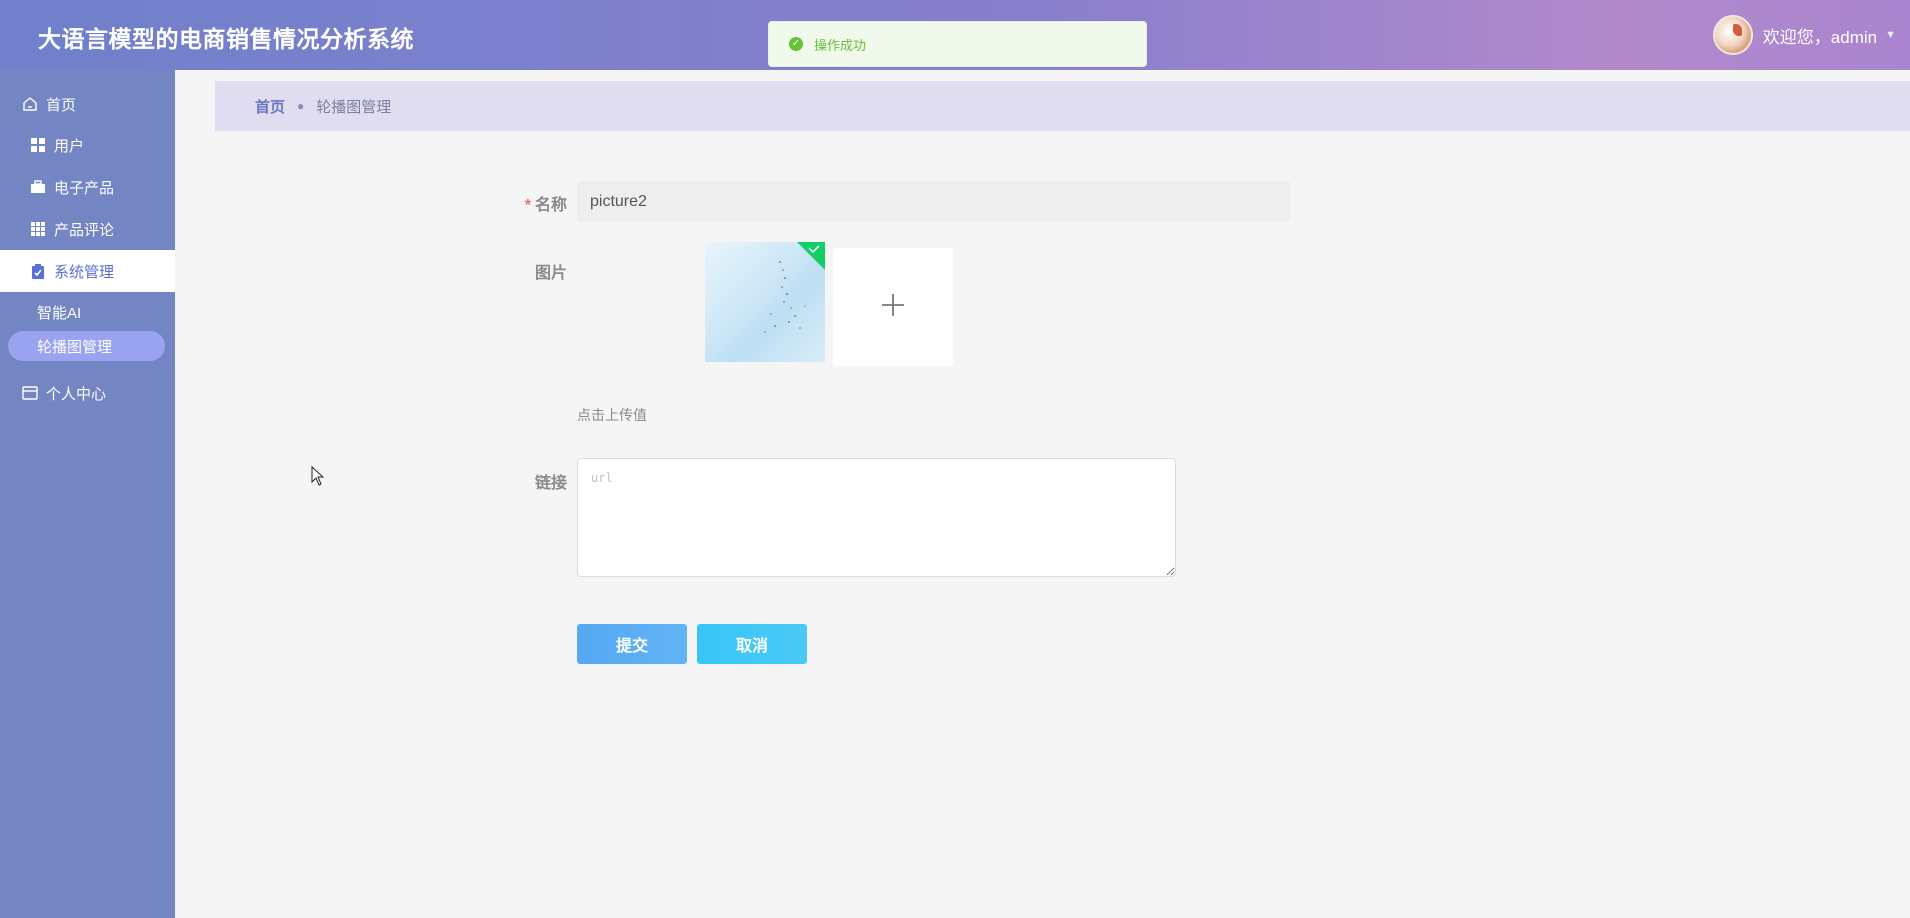 Image resolution: width=1910 pixels, height=918 pixels. What do you see at coordinates (30, 104) in the screenshot?
I see `home-icon` at bounding box center [30, 104].